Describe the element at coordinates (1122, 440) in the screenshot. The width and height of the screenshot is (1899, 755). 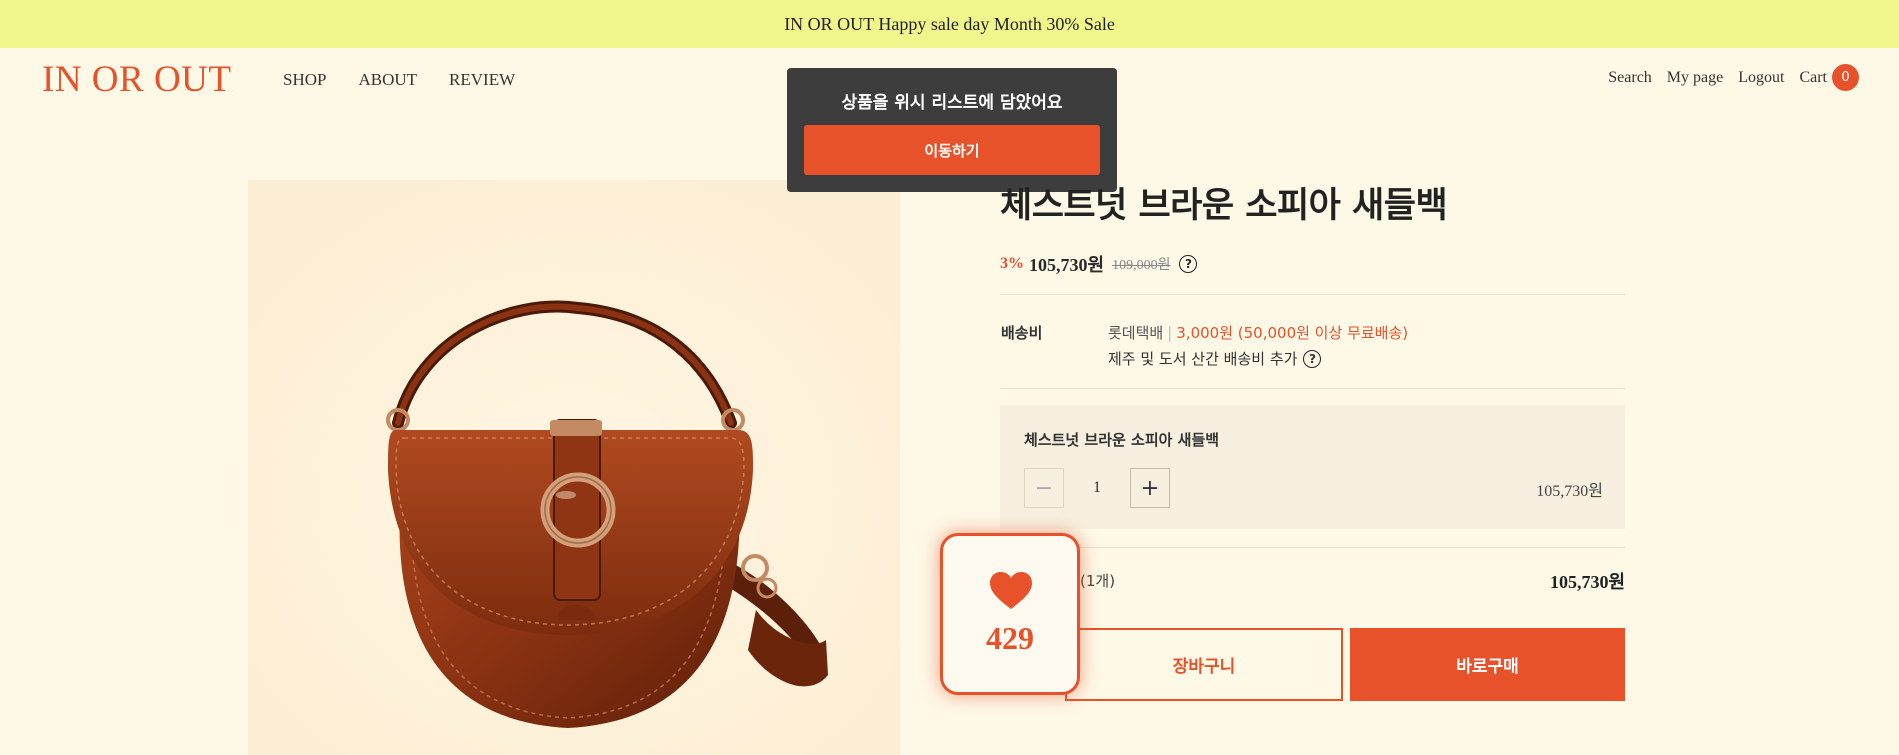
I see `option-name: 체스트넛 브라운 소피아 새들백` at that location.